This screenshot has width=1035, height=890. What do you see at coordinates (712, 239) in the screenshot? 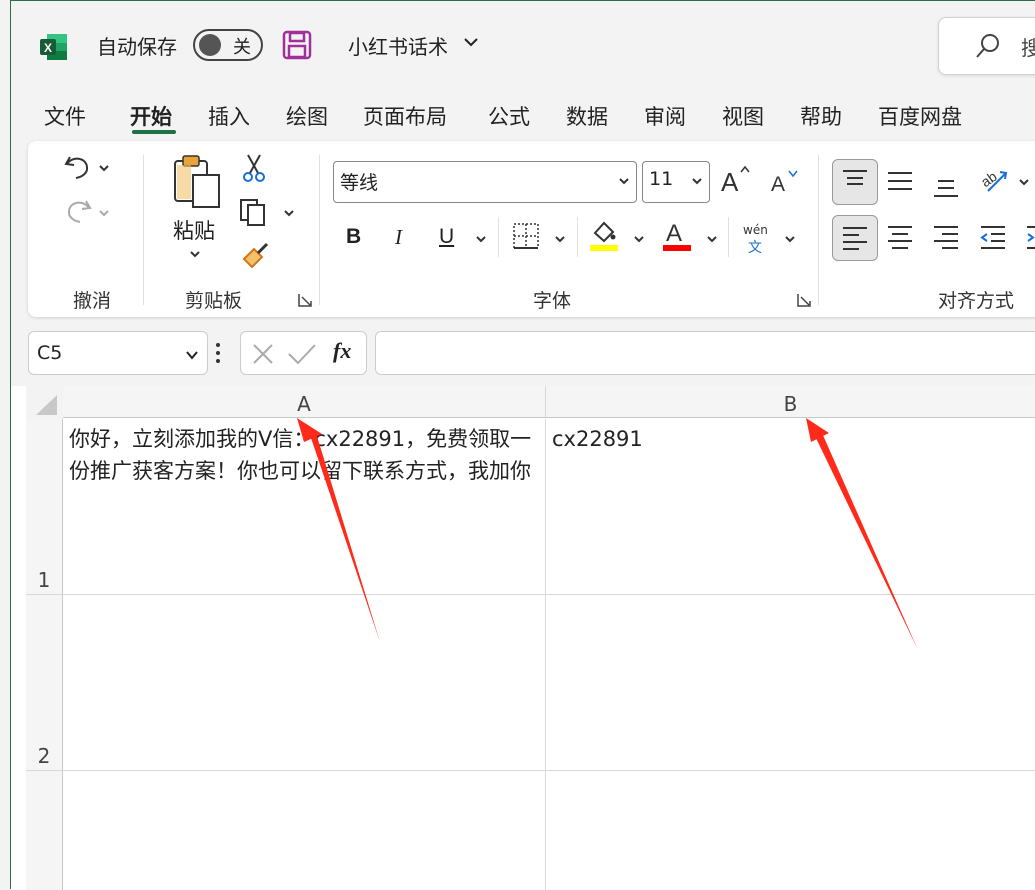
I see `font-color-dropdown-icon` at bounding box center [712, 239].